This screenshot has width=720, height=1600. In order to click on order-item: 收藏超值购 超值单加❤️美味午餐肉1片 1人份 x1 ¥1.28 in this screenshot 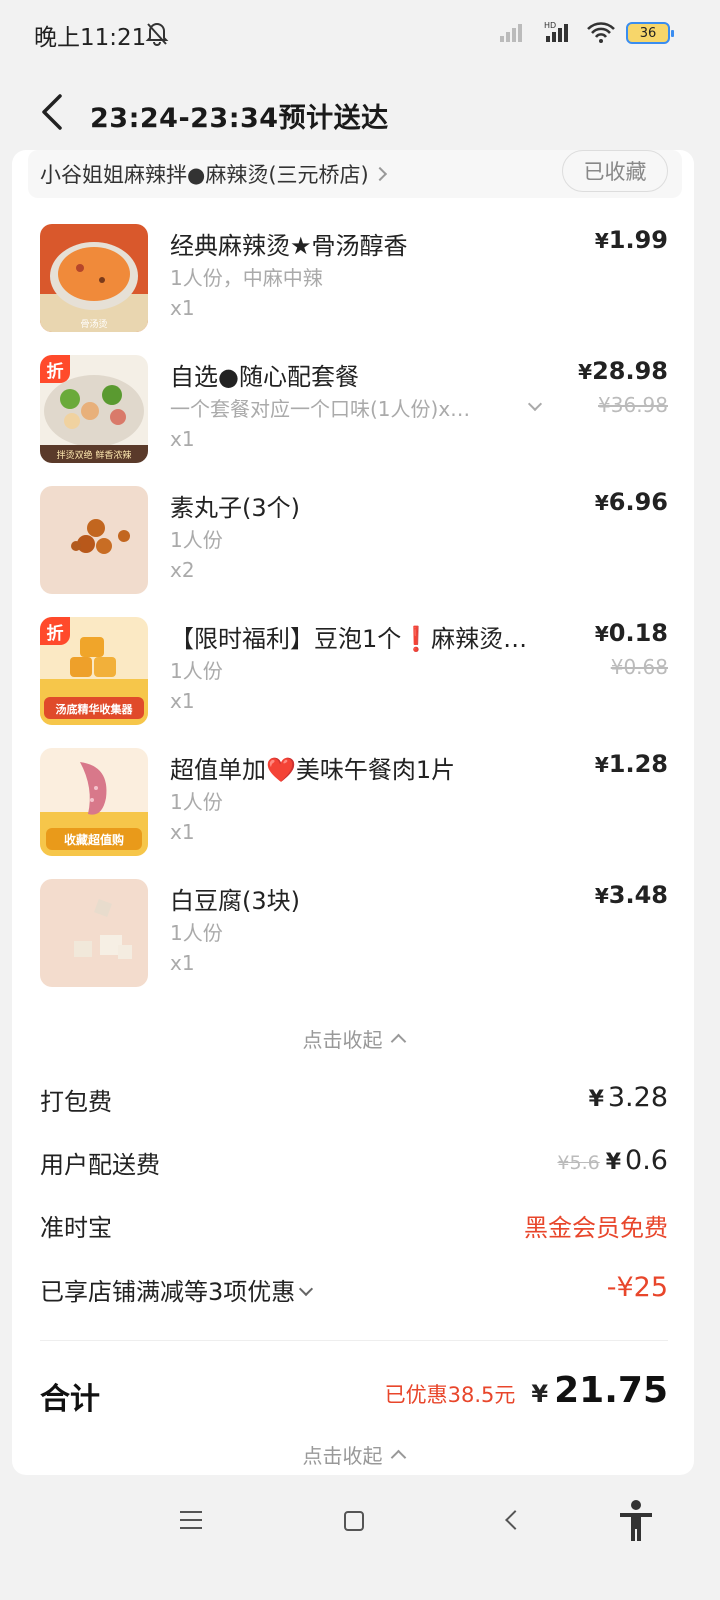, I will do `click(354, 803)`.